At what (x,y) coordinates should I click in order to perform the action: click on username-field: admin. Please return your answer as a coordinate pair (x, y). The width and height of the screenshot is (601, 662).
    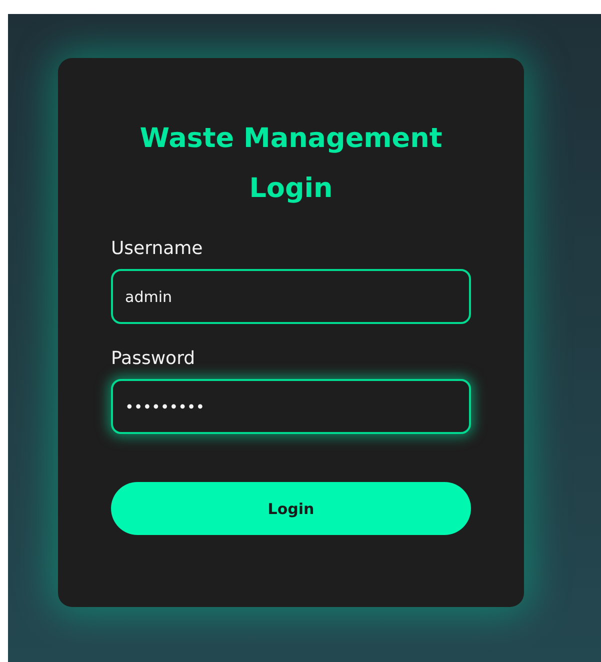
    Looking at the image, I should click on (291, 296).